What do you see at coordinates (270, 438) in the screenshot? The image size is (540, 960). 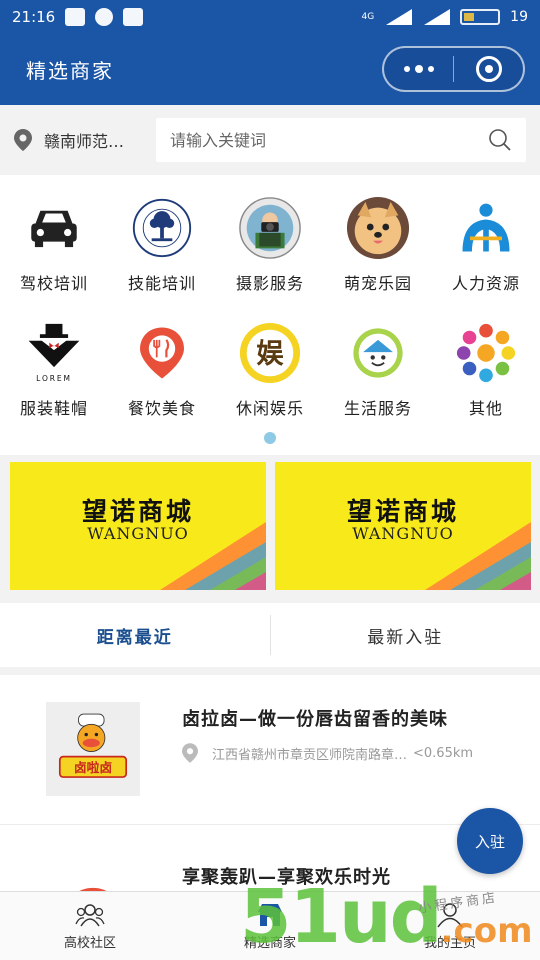 I see `pagination-dot` at bounding box center [270, 438].